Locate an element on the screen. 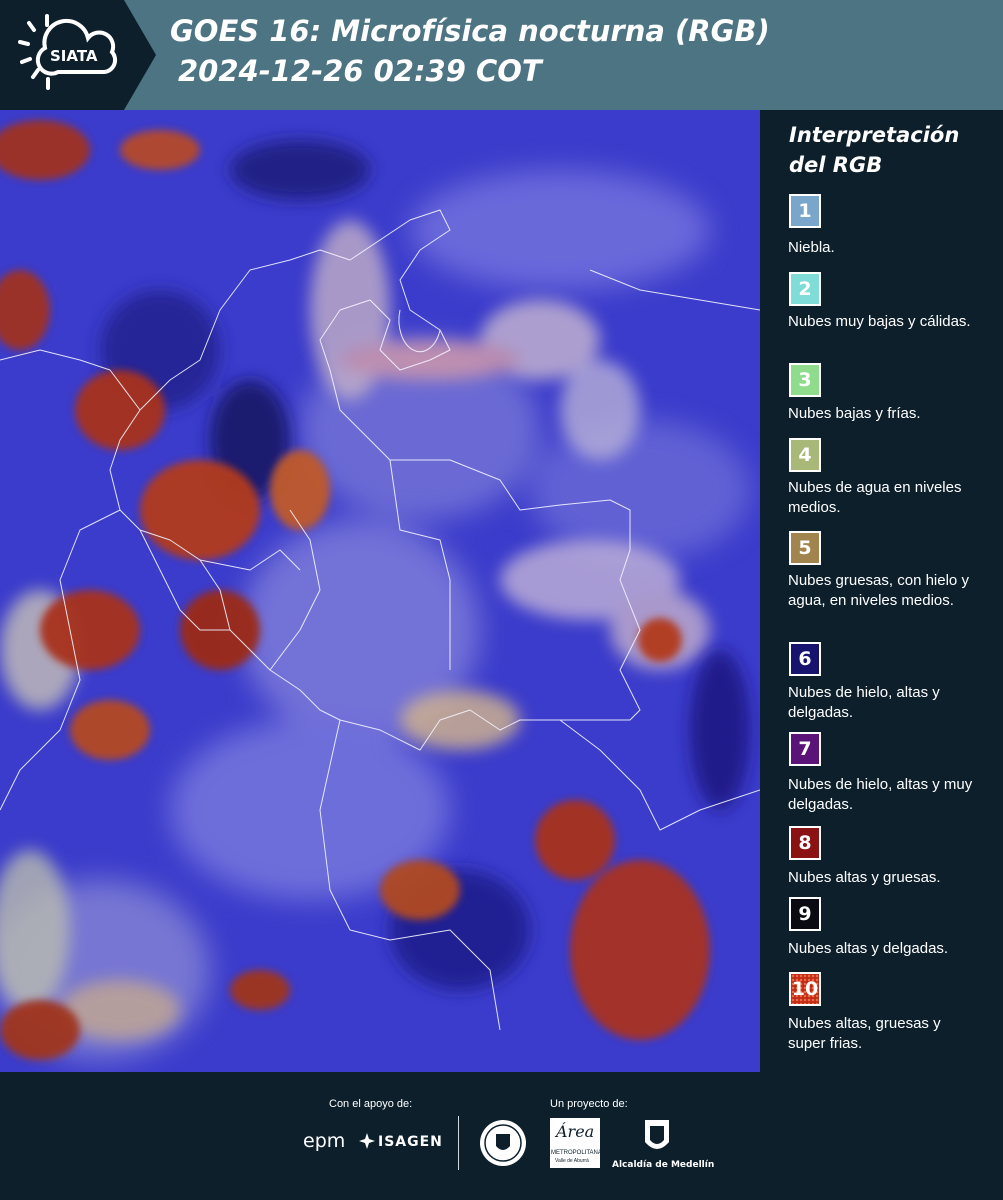 The width and height of the screenshot is (1003, 1200). medellin-seal-icon is located at coordinates (503, 1143).